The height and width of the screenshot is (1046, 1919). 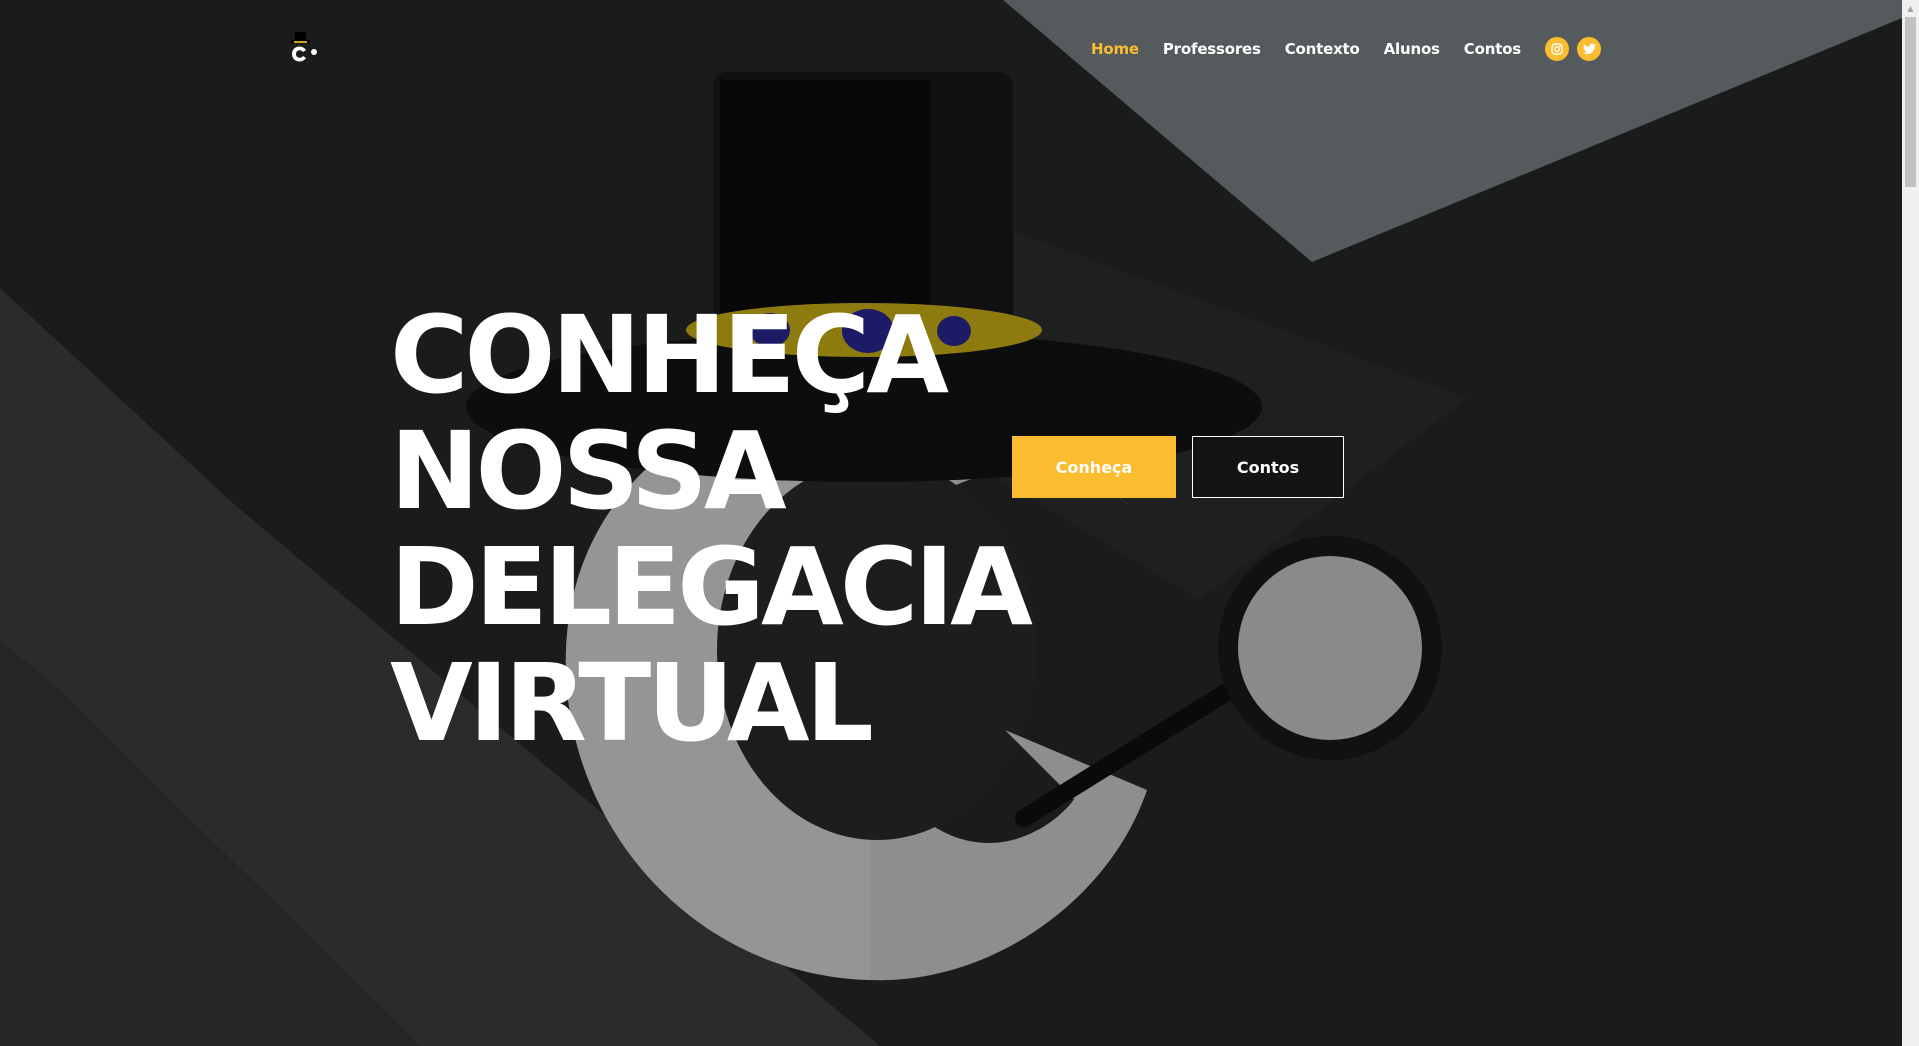 What do you see at coordinates (632, 704) in the screenshot?
I see `hero-title-line: VIRTUAL` at bounding box center [632, 704].